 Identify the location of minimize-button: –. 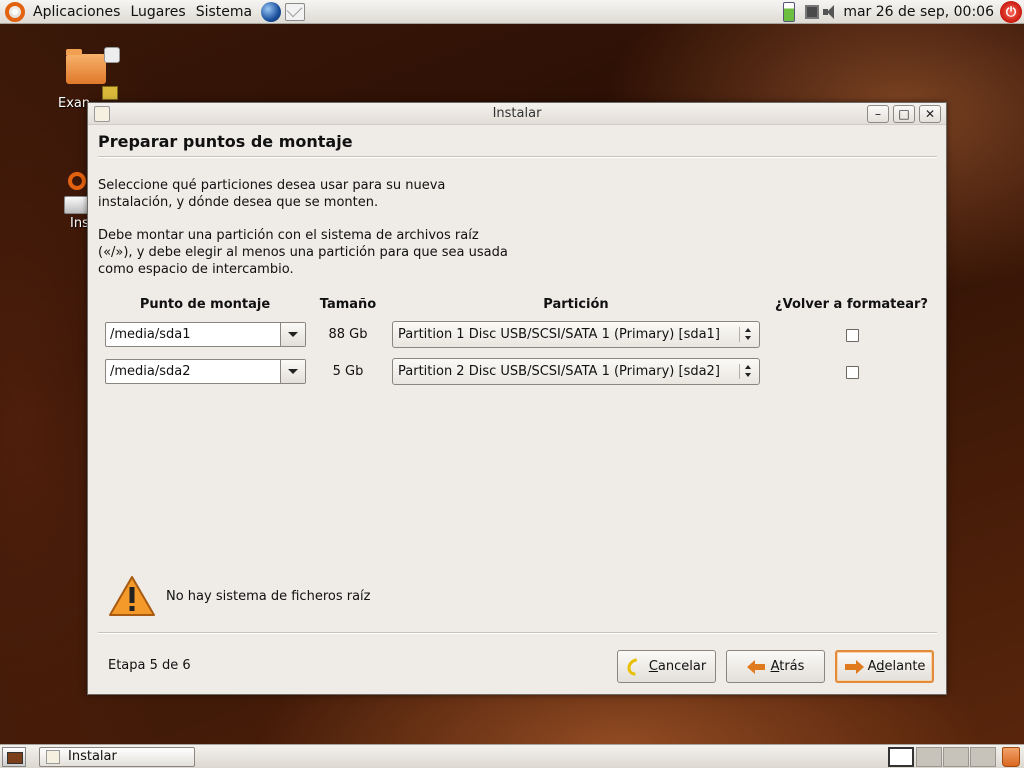
(878, 114).